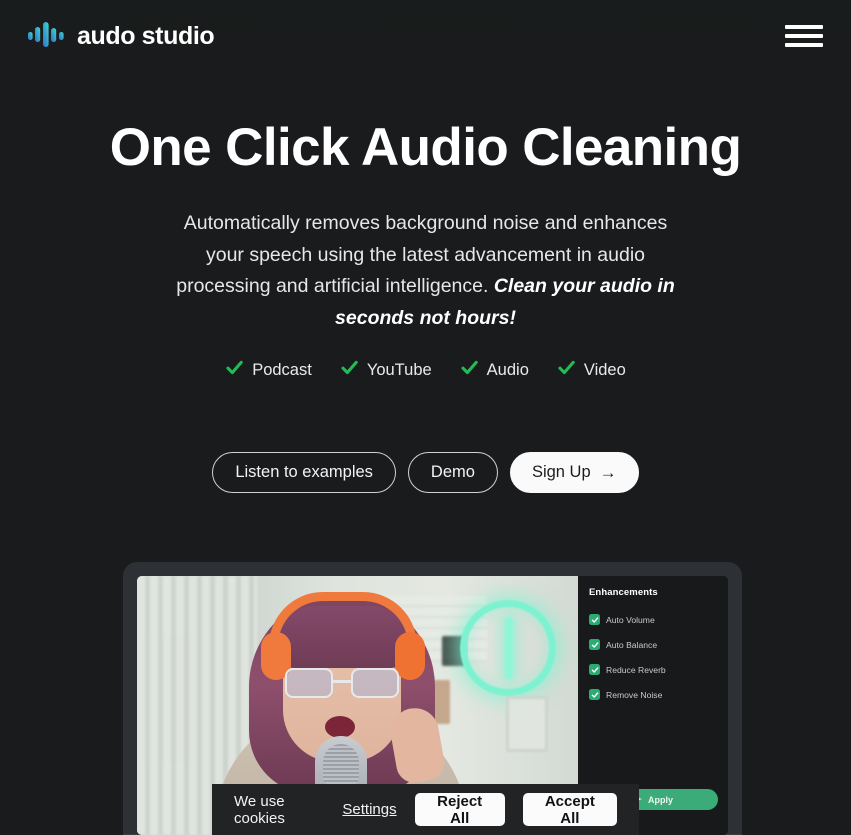 This screenshot has height=835, width=851. Describe the element at coordinates (507, 369) in the screenshot. I see `feature-label: Audio` at that location.